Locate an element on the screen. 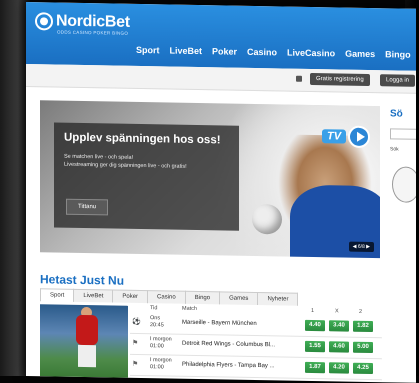 Image resolution: width=419 pixels, height=383 pixels. banner-pager: ◀ 6/8 ▶ is located at coordinates (361, 247).